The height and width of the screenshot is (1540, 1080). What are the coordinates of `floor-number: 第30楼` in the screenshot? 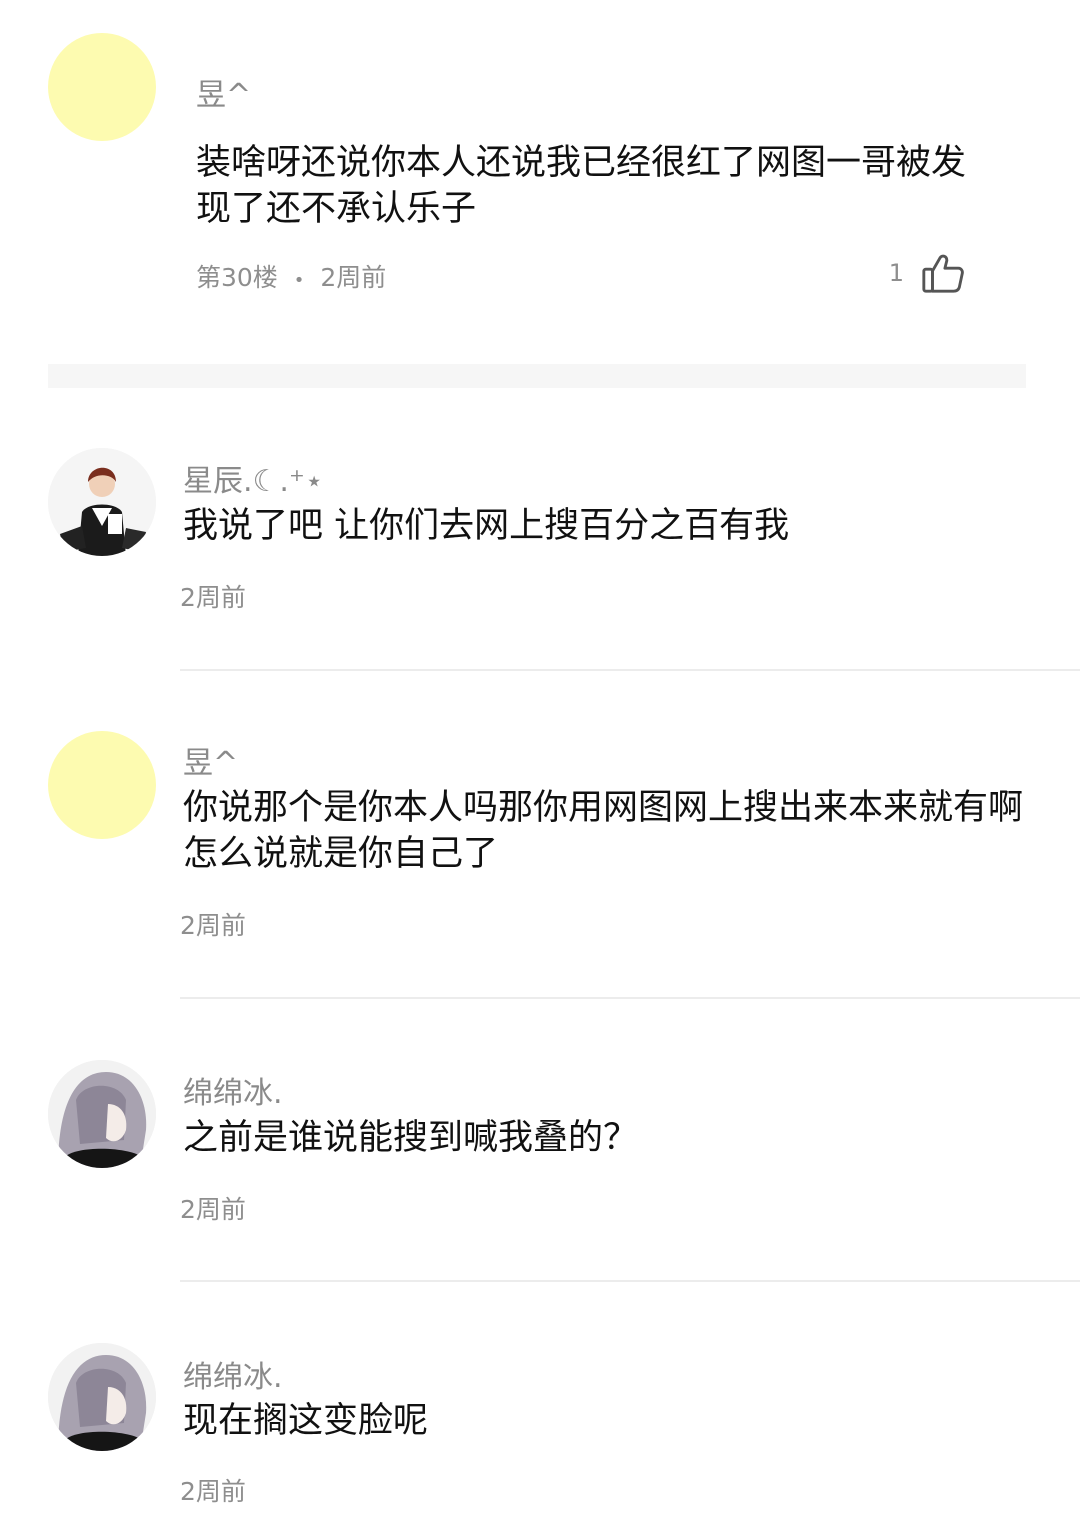 It's located at (237, 277).